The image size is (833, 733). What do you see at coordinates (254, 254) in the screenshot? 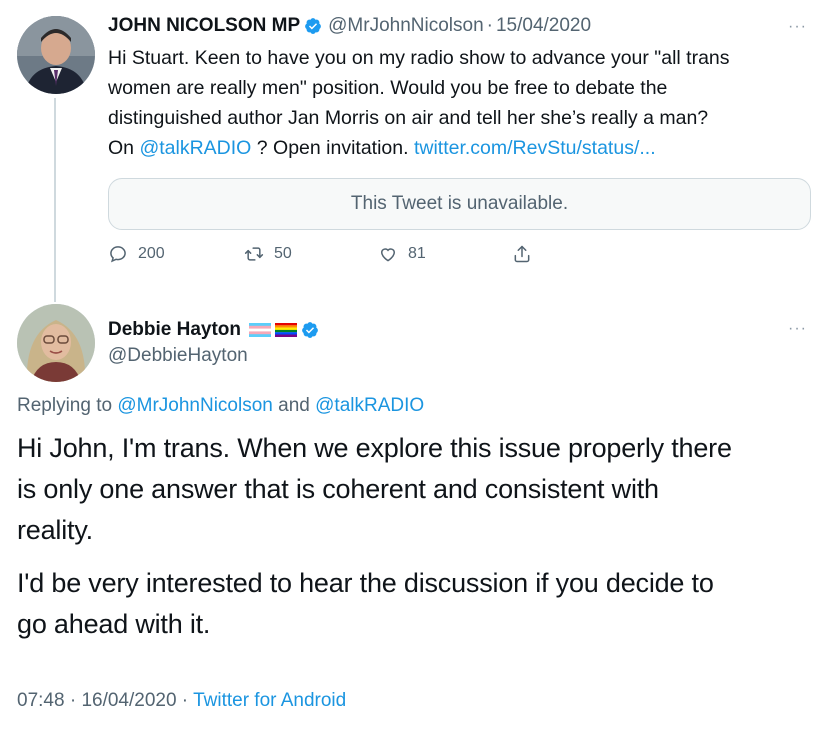
I see `retweet-icon` at bounding box center [254, 254].